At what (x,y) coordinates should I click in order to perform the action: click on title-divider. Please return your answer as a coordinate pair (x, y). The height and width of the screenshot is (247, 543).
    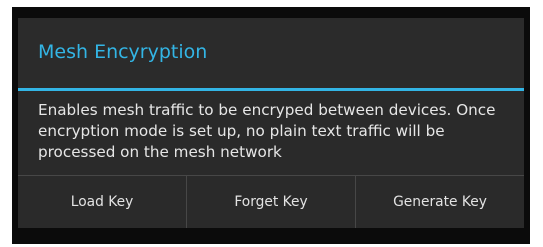
    Looking at the image, I should click on (271, 89).